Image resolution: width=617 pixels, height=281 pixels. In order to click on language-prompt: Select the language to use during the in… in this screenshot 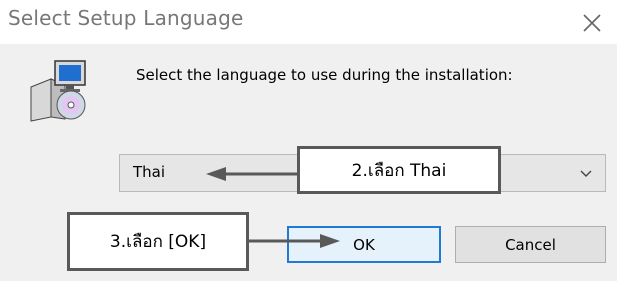, I will do `click(324, 75)`.